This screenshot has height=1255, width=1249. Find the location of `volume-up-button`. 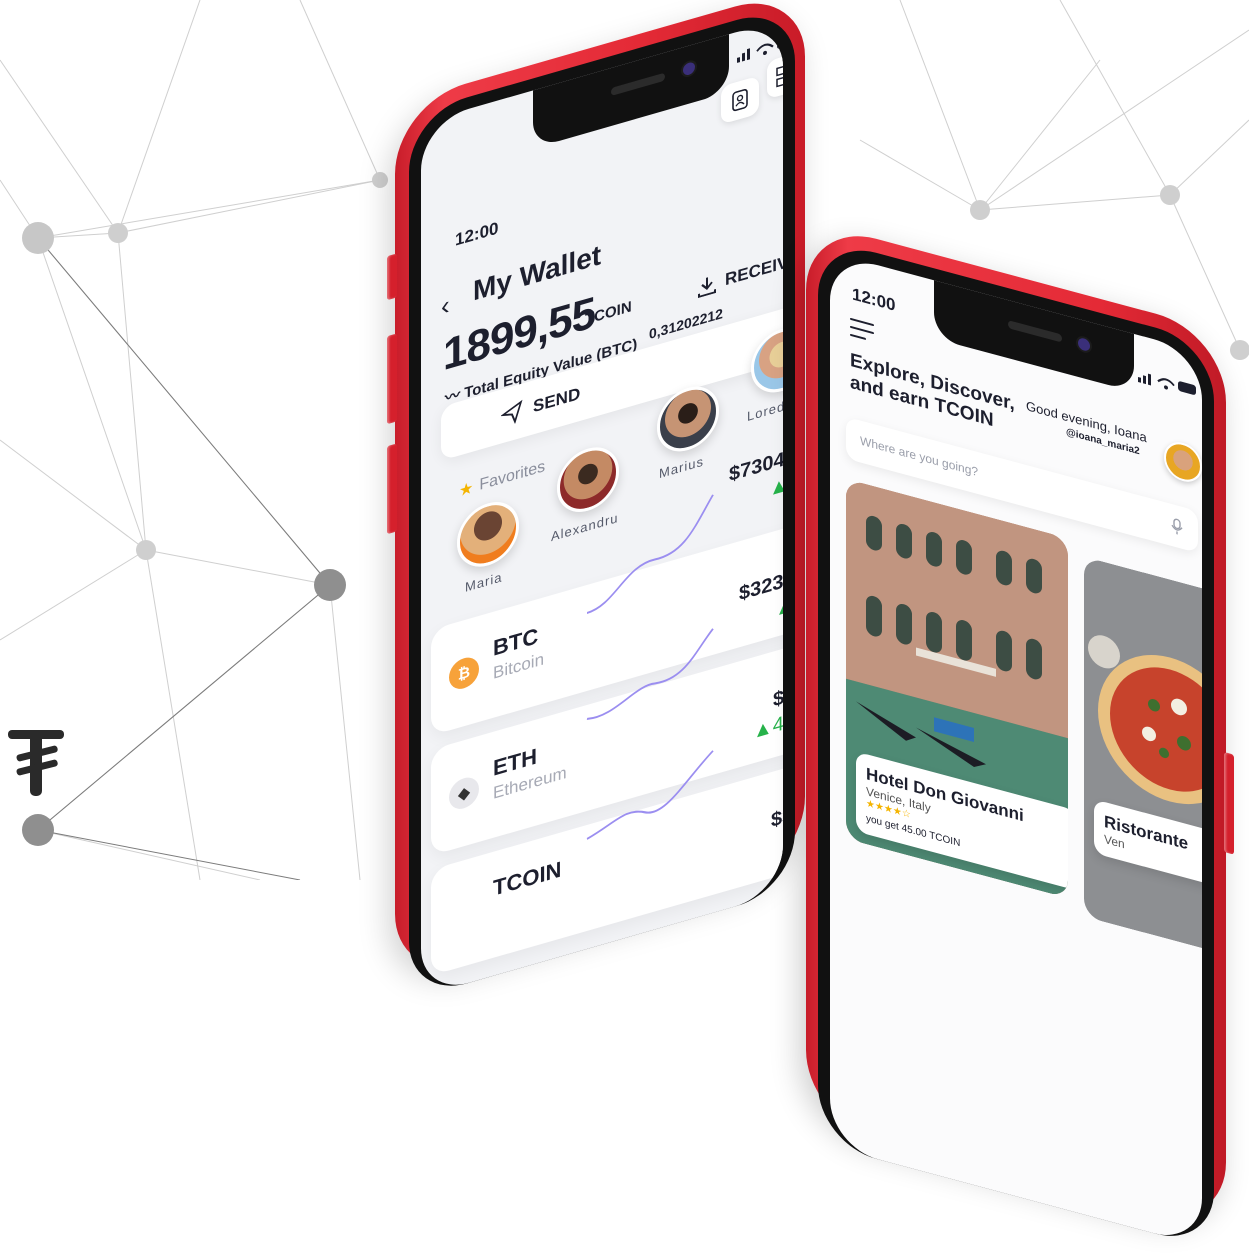

volume-up-button is located at coordinates (392, 379).